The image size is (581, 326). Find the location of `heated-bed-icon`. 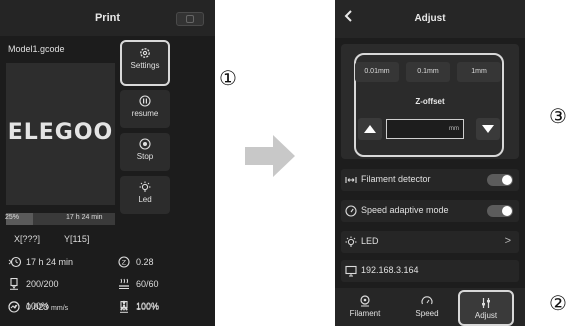

heated-bed-icon is located at coordinates (124, 283).